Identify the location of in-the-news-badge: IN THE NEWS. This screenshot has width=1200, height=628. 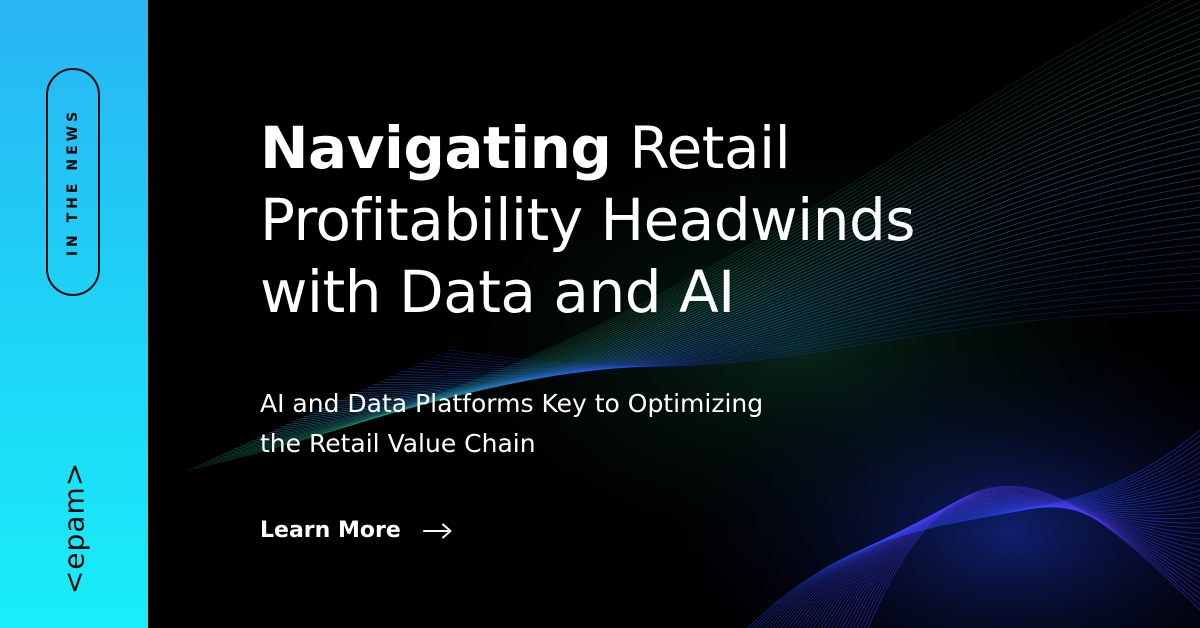
(73, 182).